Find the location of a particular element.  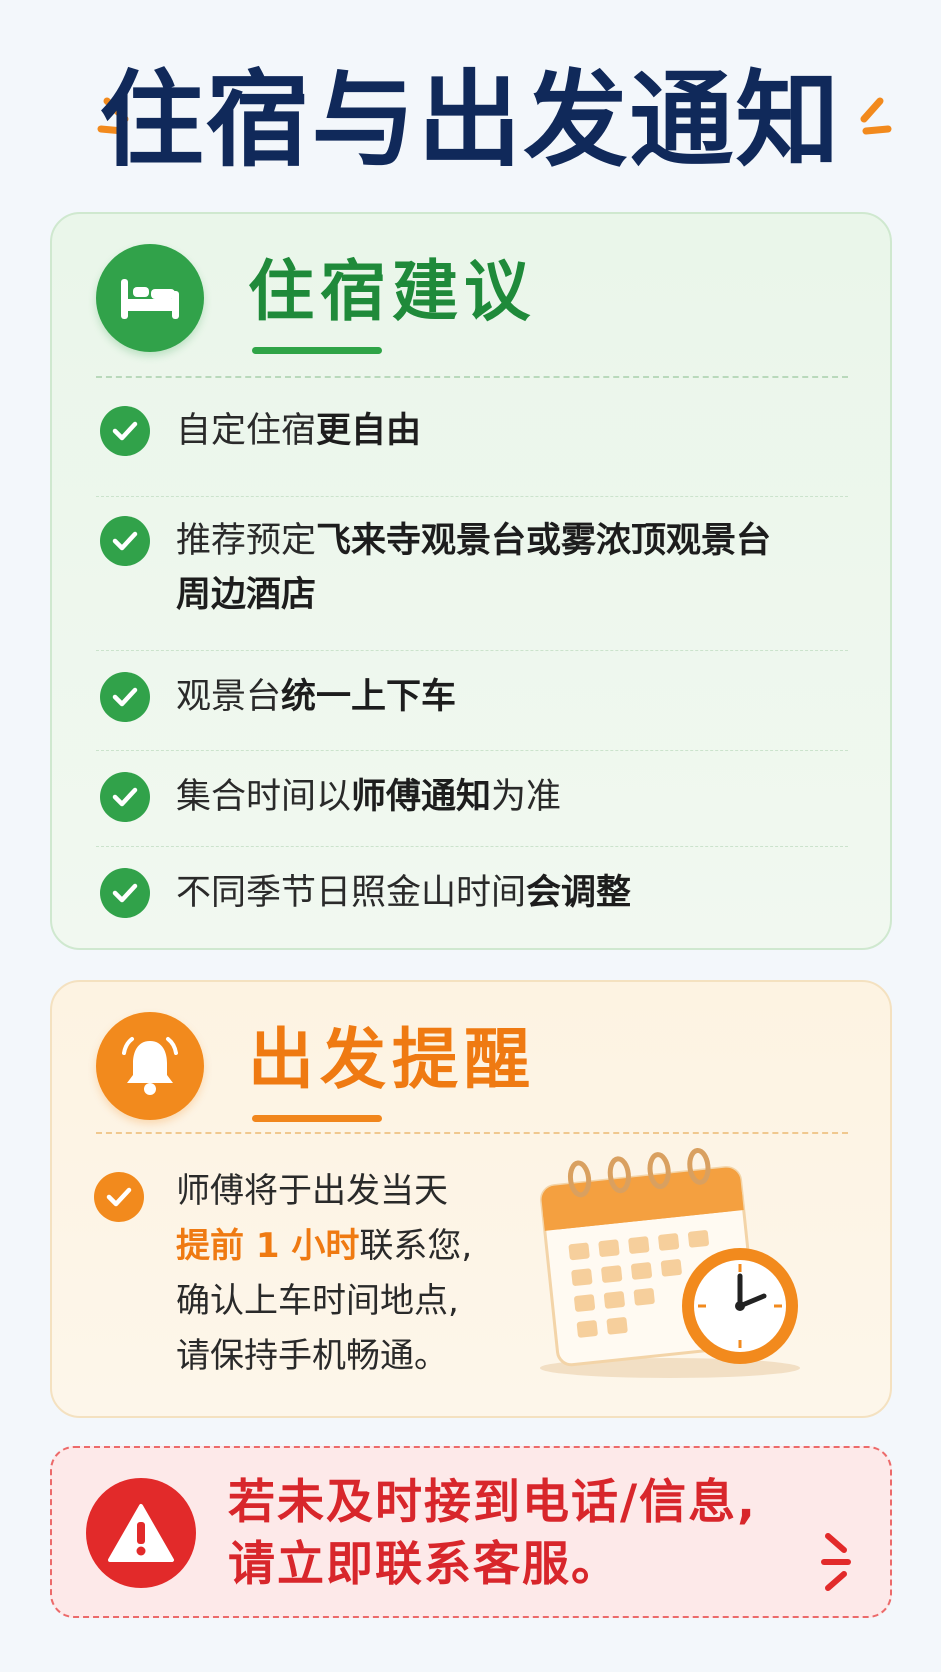

item-text: 推荐预定飞来寺观景台或雾浓顶观景台周边酒店 is located at coordinates (474, 568).